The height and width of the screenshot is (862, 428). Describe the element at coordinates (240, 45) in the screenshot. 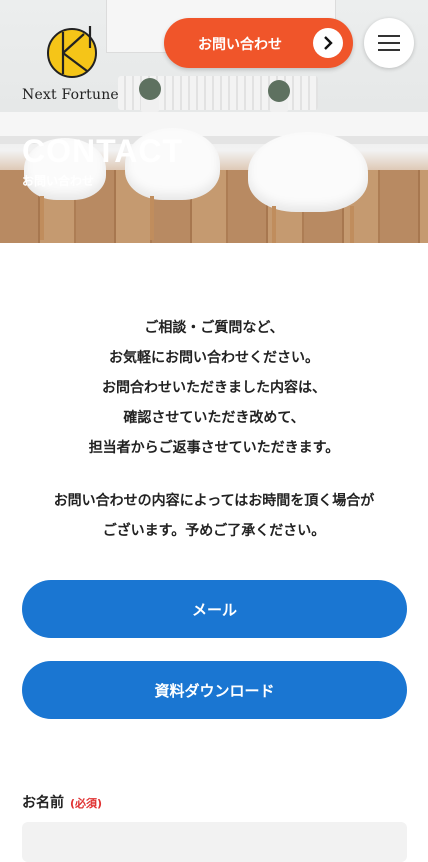

I see `contact-button-label: お問い合わせ` at that location.